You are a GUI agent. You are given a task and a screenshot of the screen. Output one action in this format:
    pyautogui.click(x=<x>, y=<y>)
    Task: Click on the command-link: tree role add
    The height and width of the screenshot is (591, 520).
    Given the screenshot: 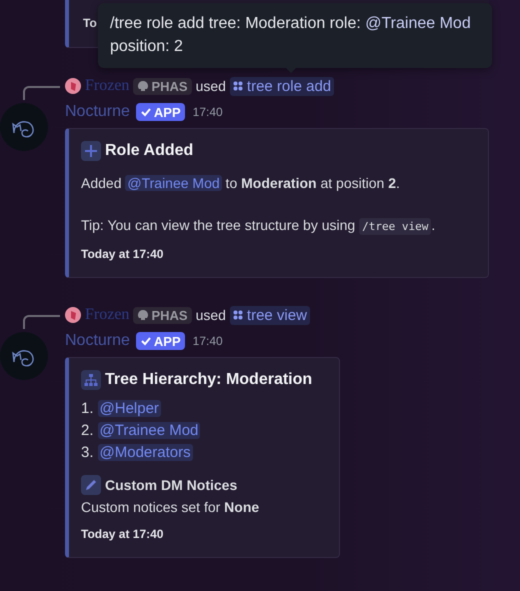 What is the action you would take?
    pyautogui.click(x=282, y=86)
    